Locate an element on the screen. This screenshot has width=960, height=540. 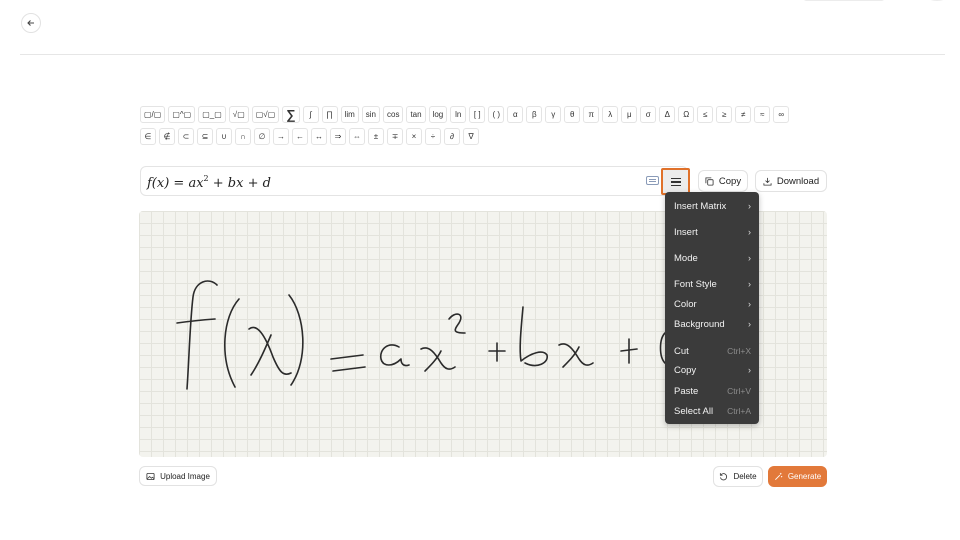
symbol-button: ∈ is located at coordinates (148, 136).